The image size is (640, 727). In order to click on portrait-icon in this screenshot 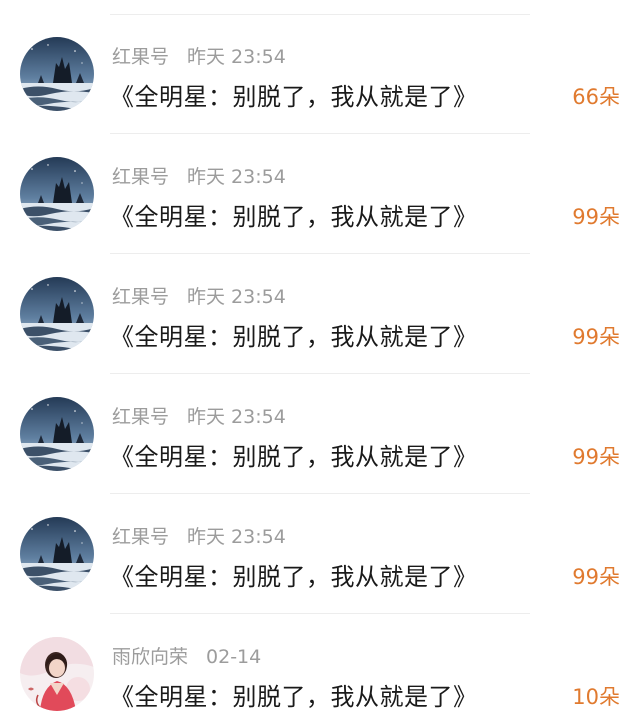, I will do `click(57, 674)`.